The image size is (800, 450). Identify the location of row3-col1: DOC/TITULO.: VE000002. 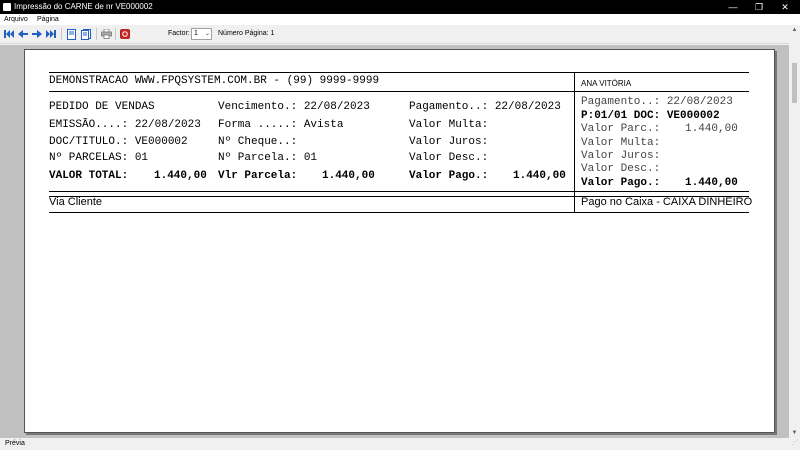
(118, 142).